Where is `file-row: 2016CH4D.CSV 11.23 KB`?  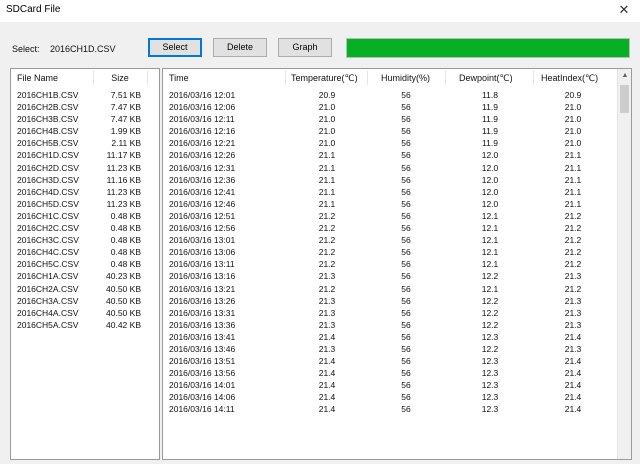 file-row: 2016CH4D.CSV 11.23 KB is located at coordinates (85, 192).